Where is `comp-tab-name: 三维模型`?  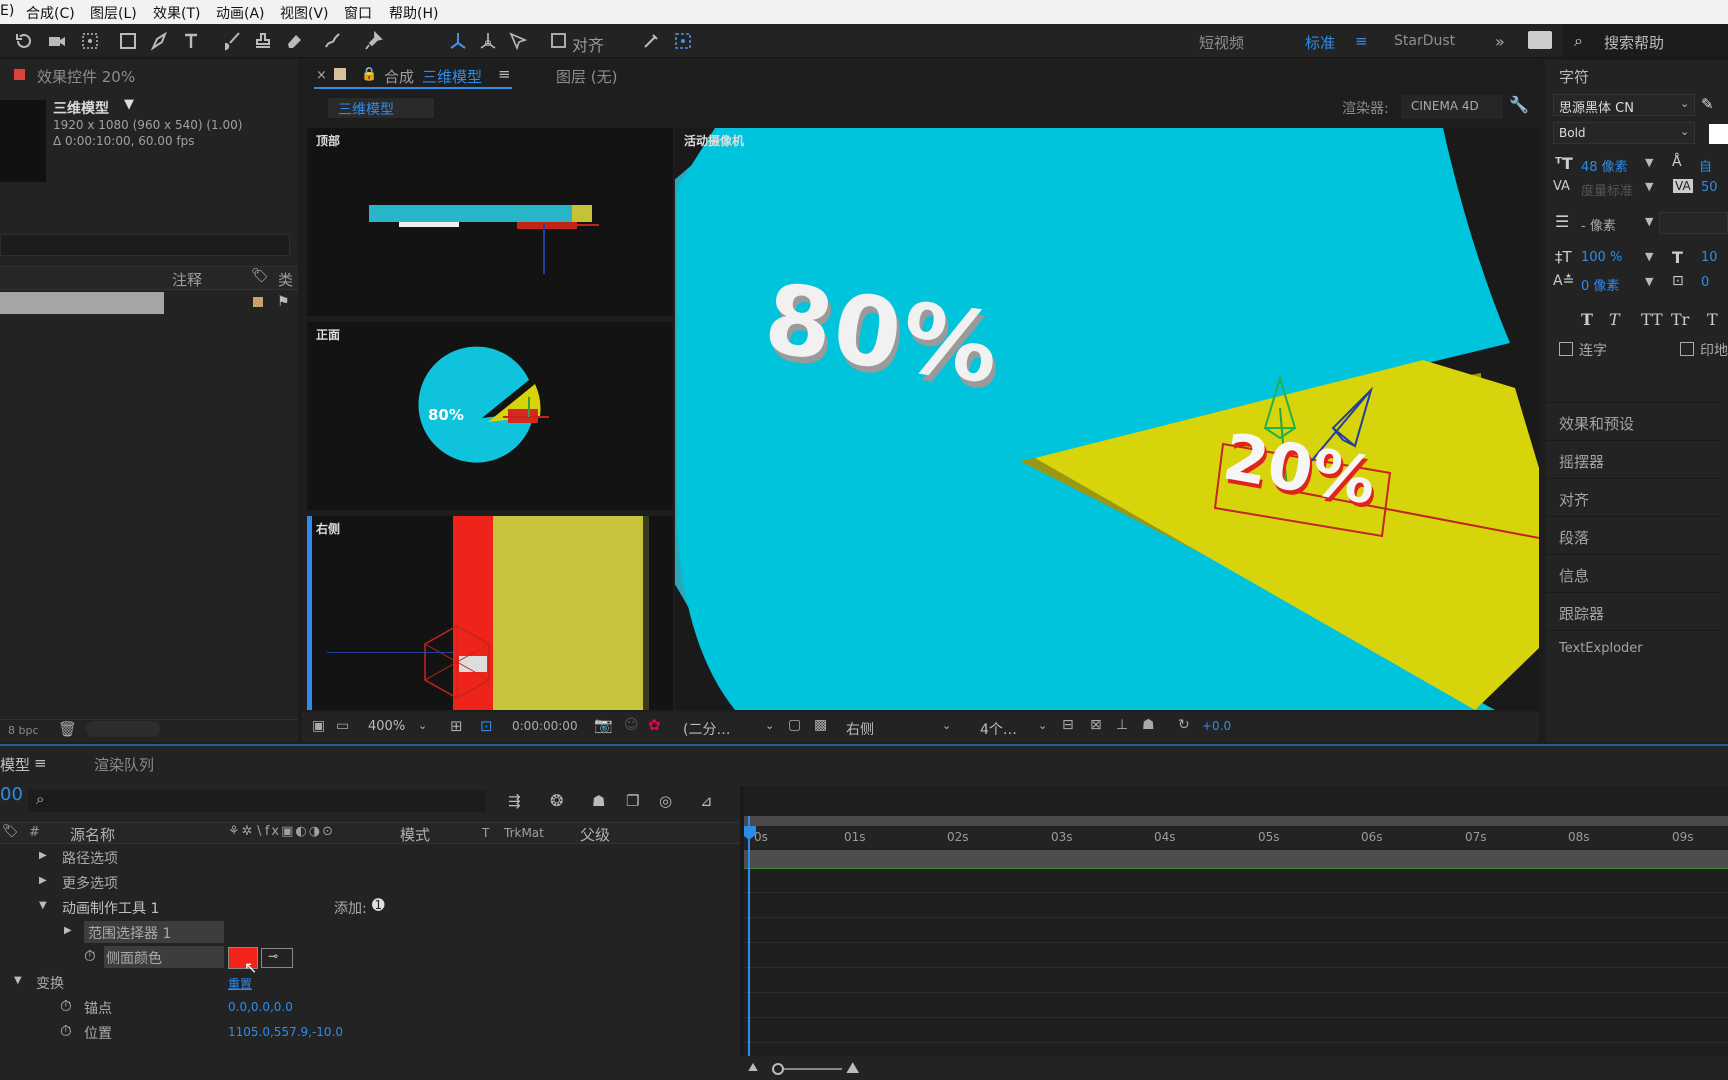 comp-tab-name: 三维模型 is located at coordinates (452, 76).